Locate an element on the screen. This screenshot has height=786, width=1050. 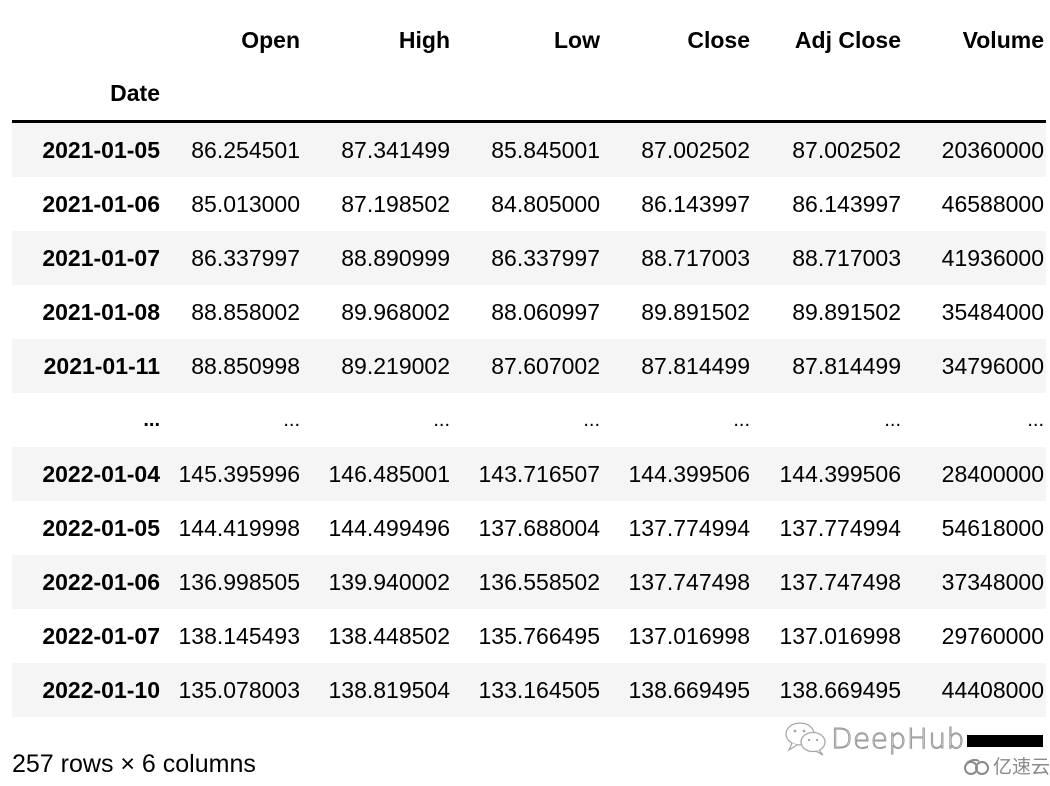
column-header-open: Open is located at coordinates (270, 39).